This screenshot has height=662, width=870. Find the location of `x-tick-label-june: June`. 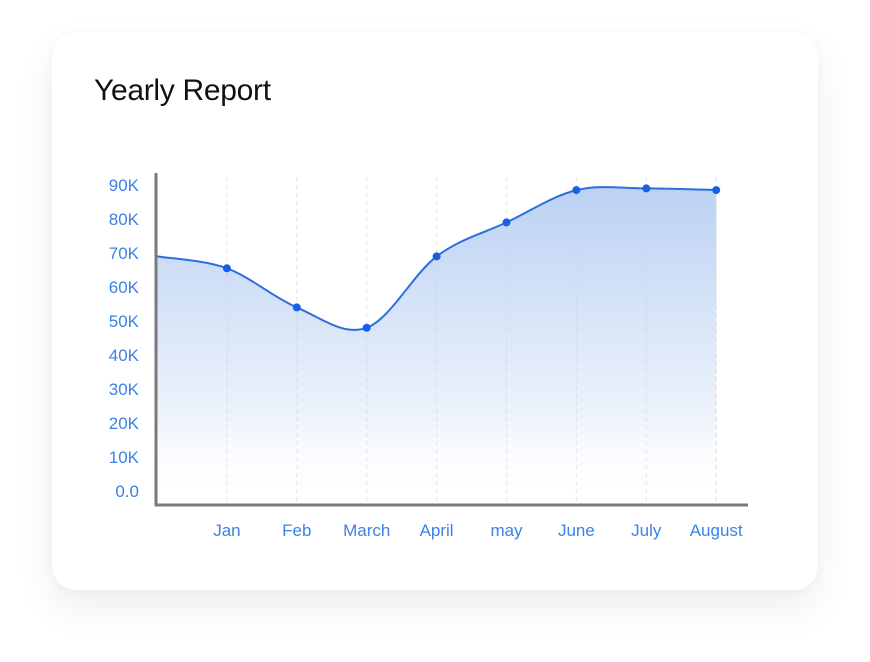

x-tick-label-june: June is located at coordinates (576, 530).